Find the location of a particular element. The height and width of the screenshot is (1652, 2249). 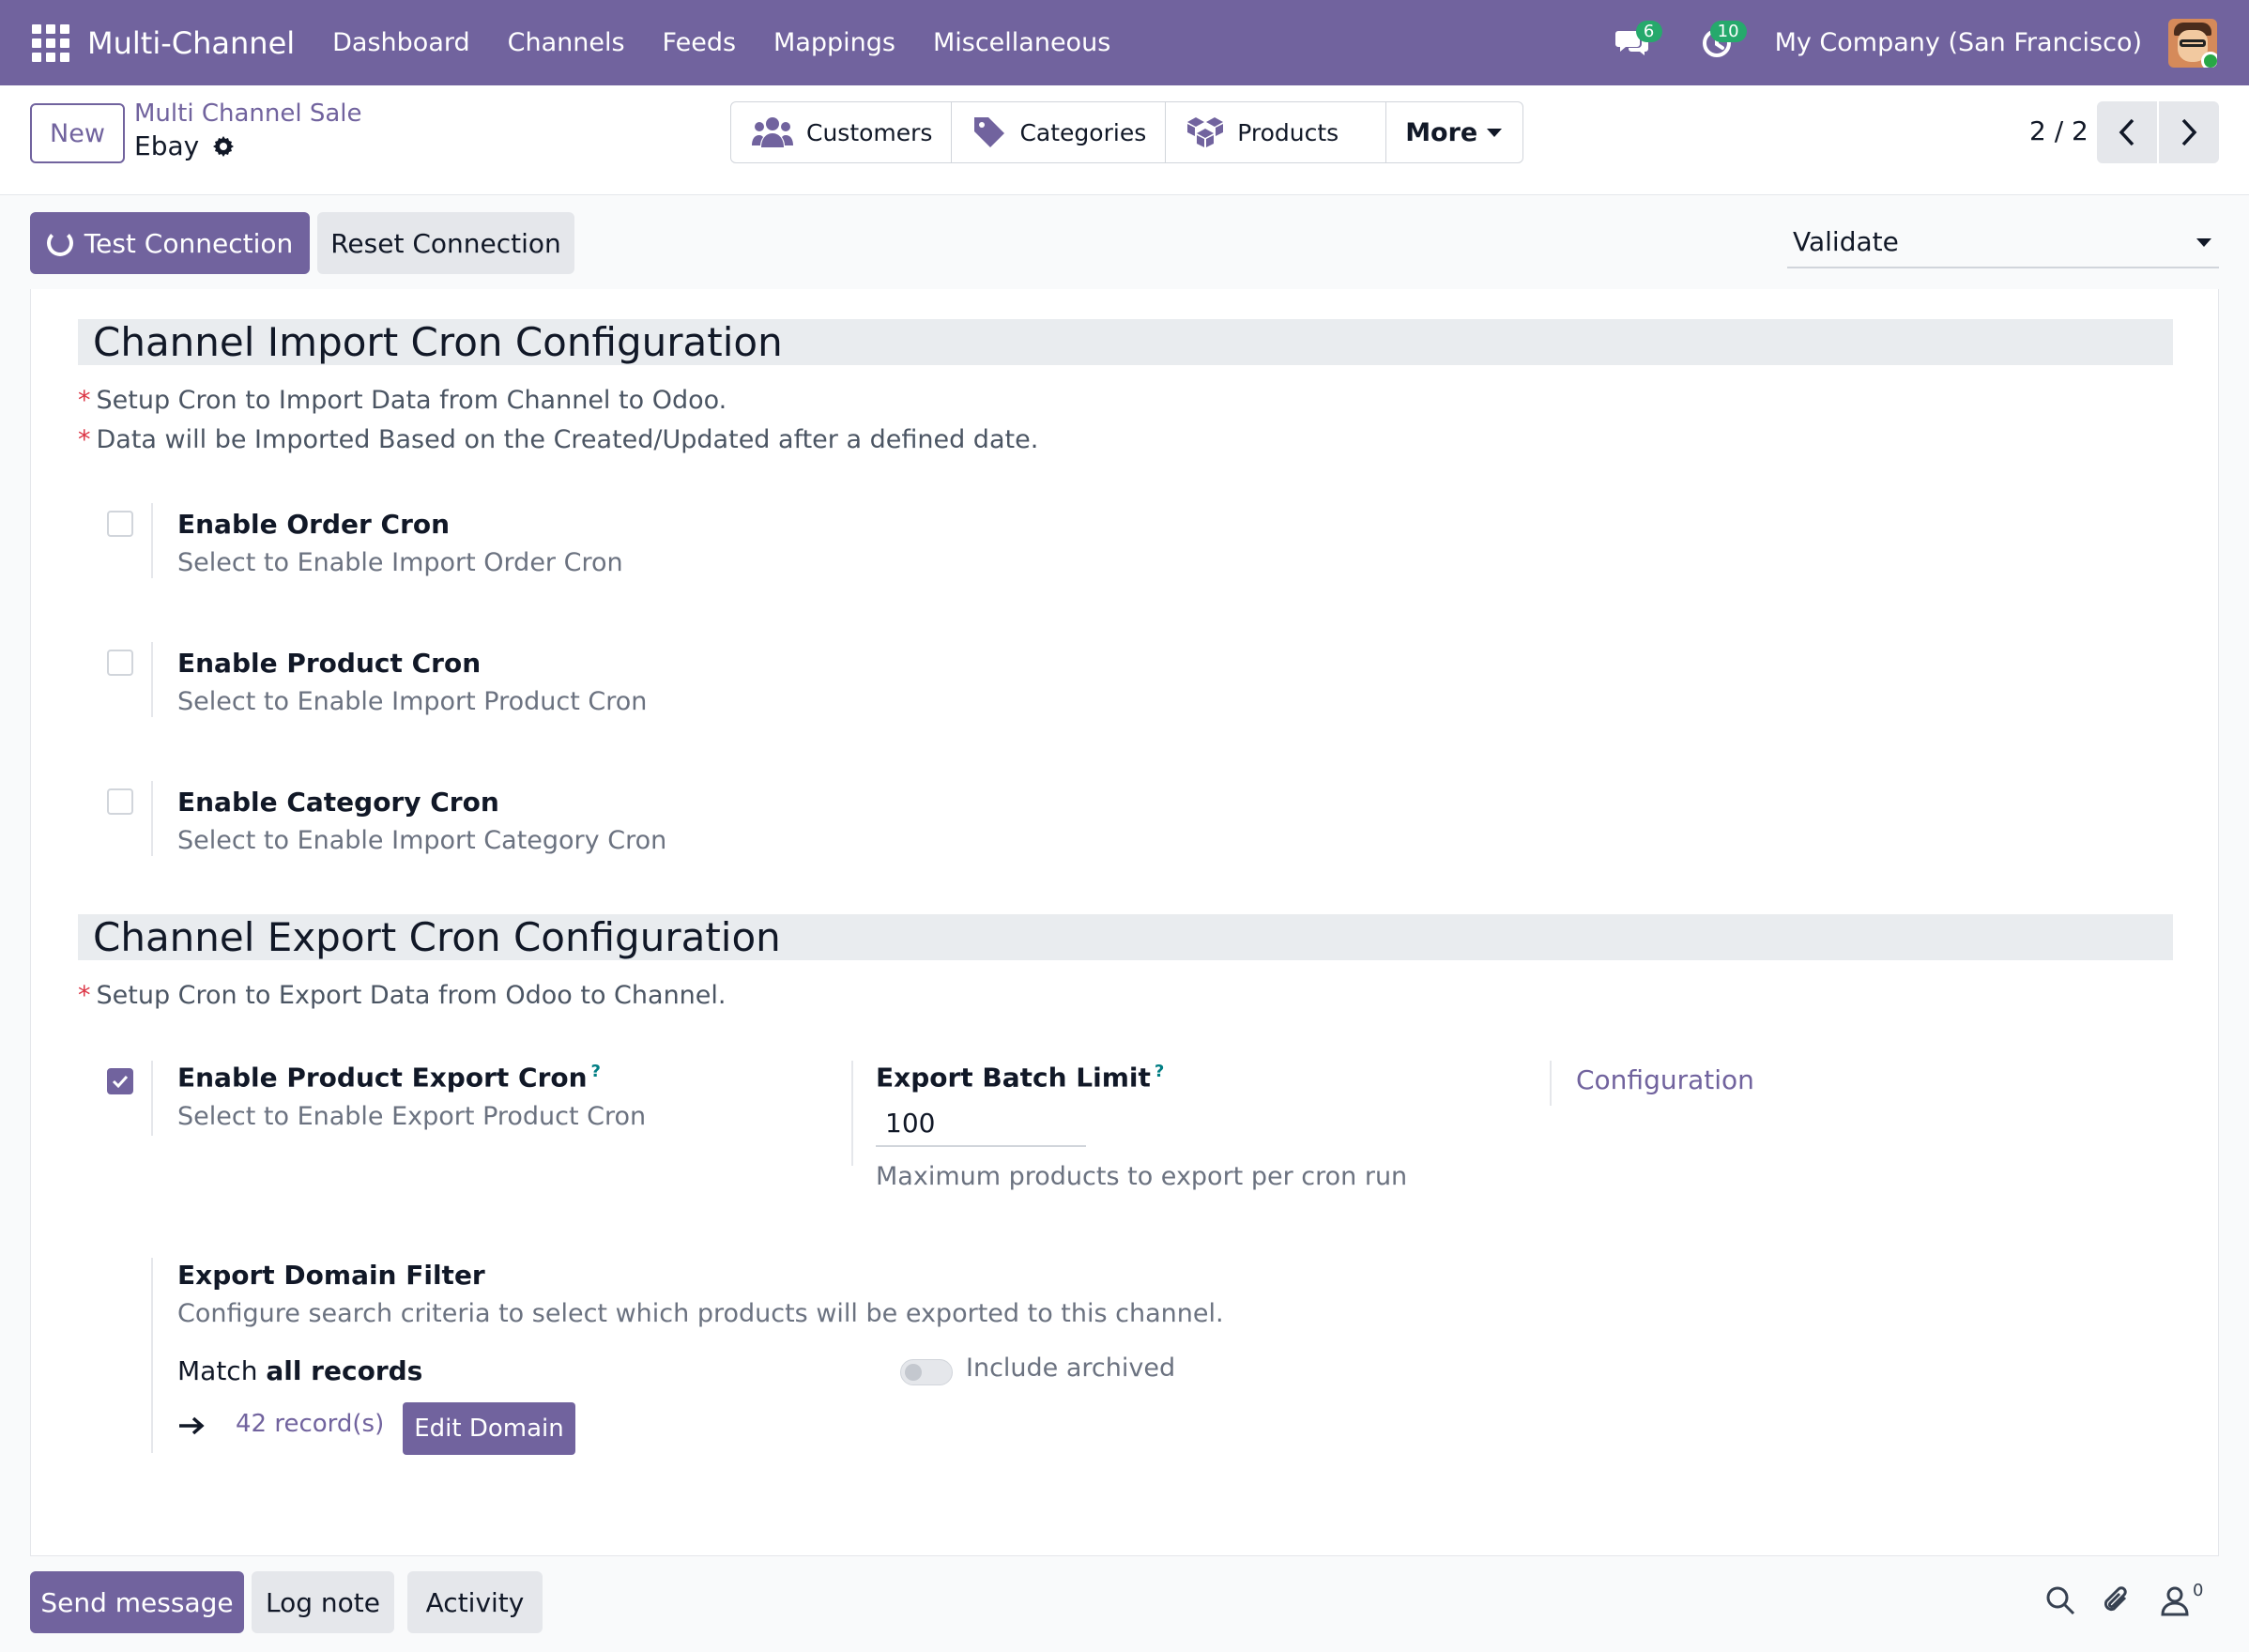

export-batch-limit-desc: Maximum products to export per cron run is located at coordinates (1142, 1176).